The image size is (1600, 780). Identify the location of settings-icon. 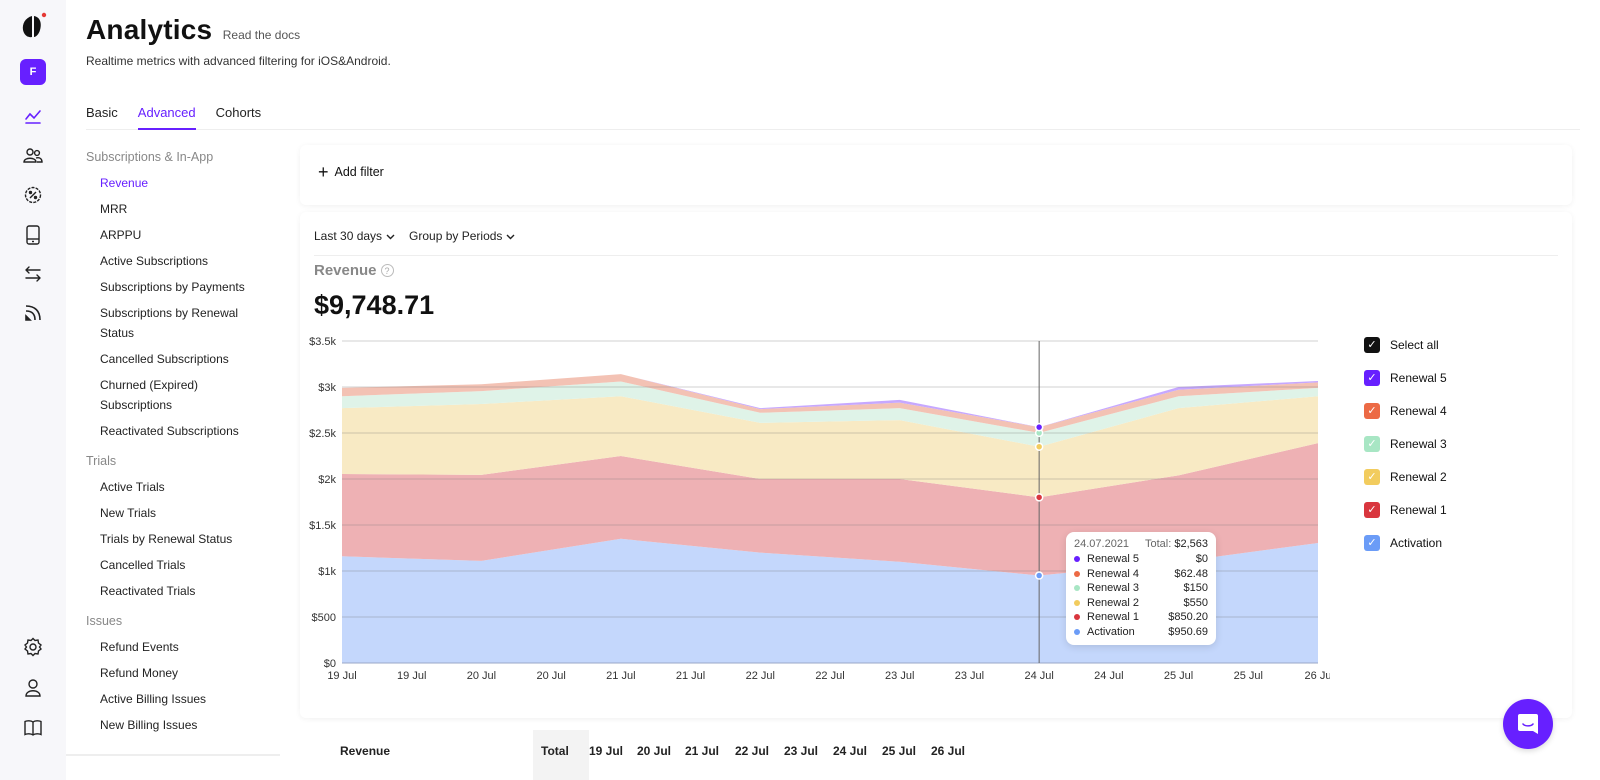
(33, 647).